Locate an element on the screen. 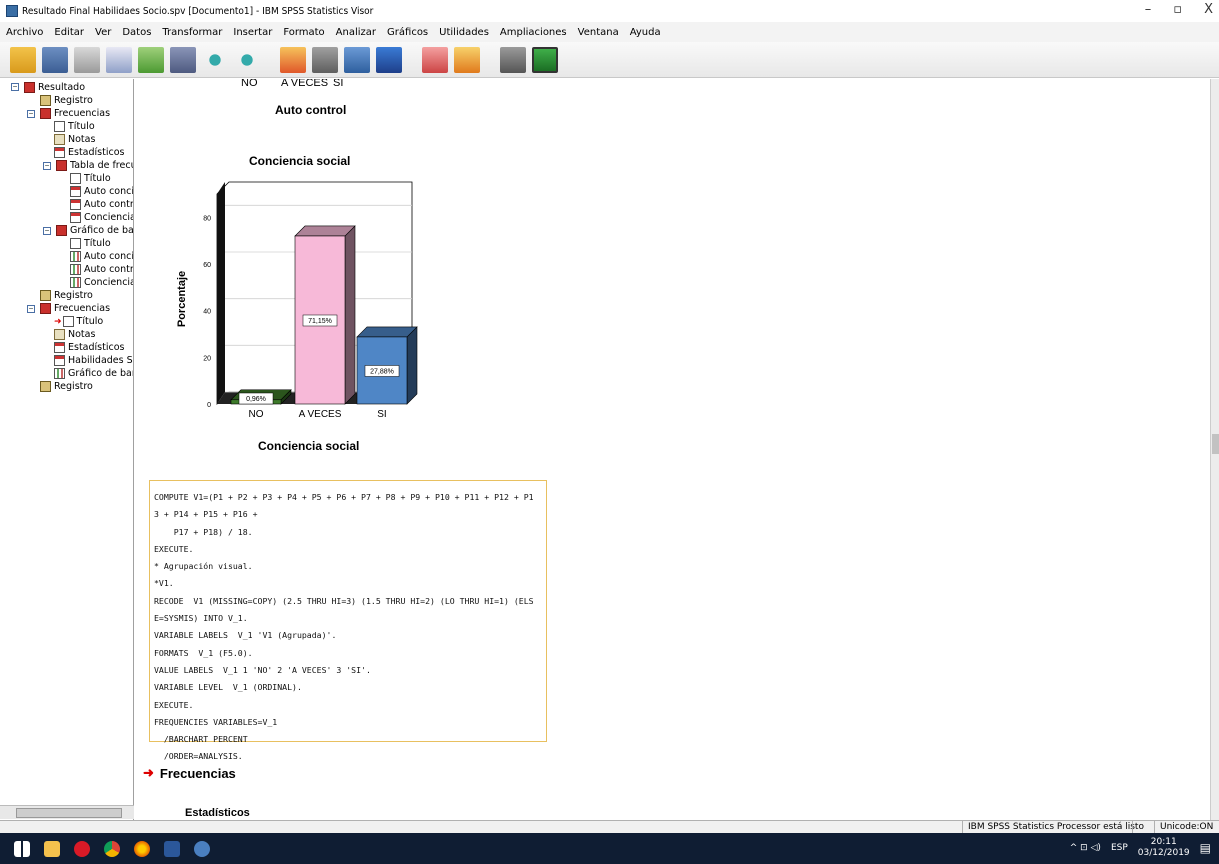 This screenshot has height=864, width=1219. syntax-line: /BARCHART PERCENT is located at coordinates (201, 739).